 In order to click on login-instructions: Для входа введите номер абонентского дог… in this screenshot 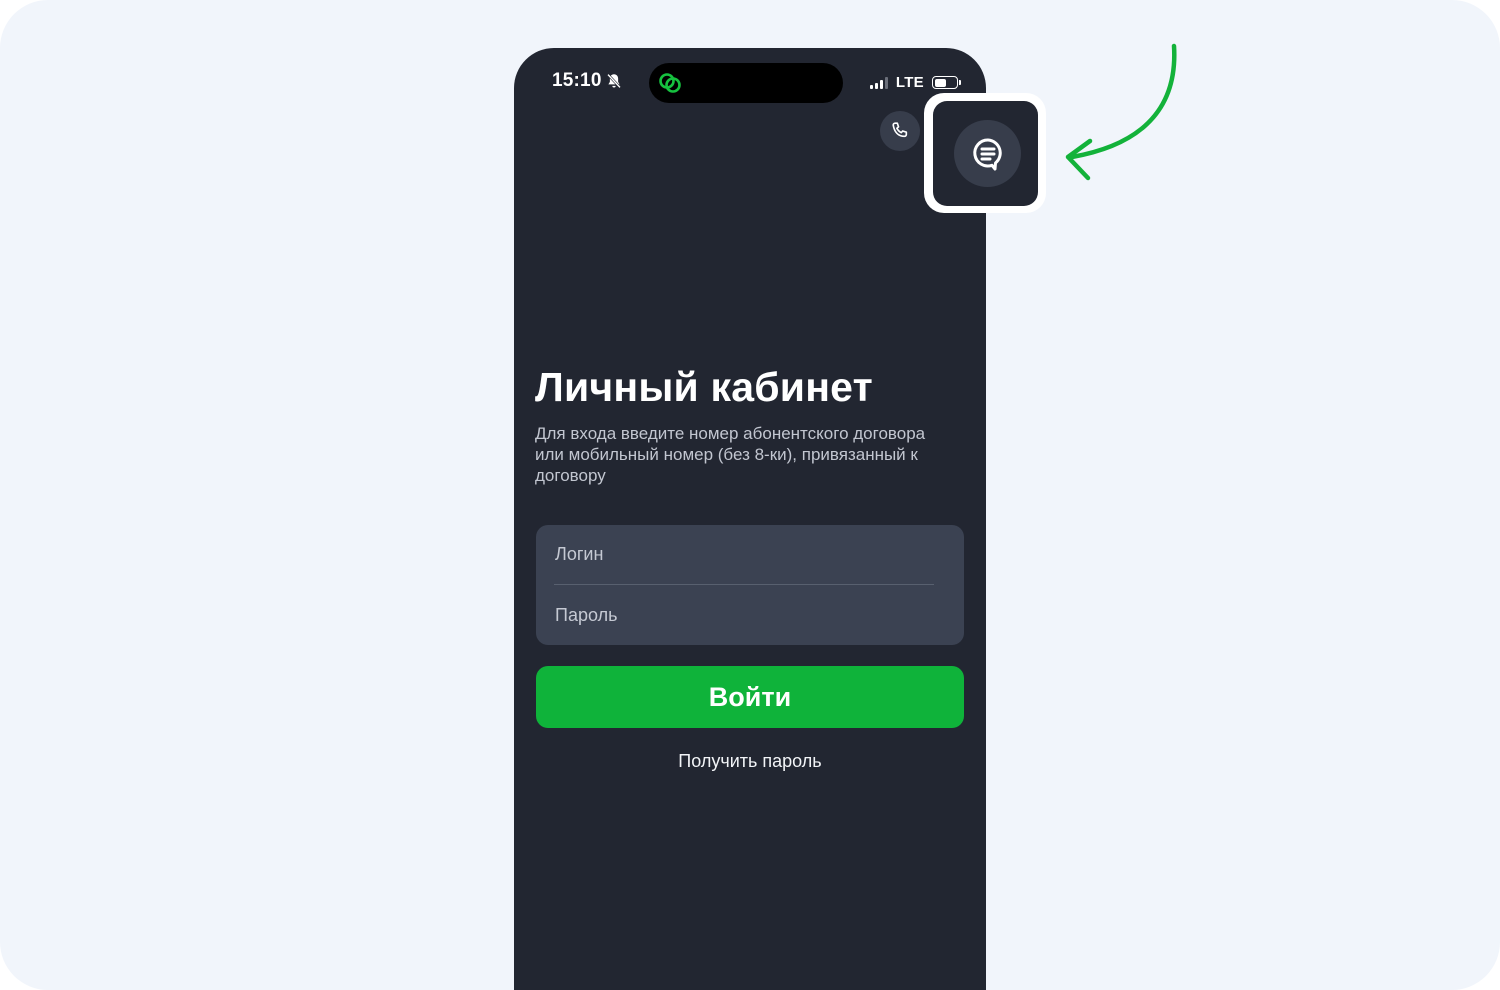, I will do `click(730, 454)`.